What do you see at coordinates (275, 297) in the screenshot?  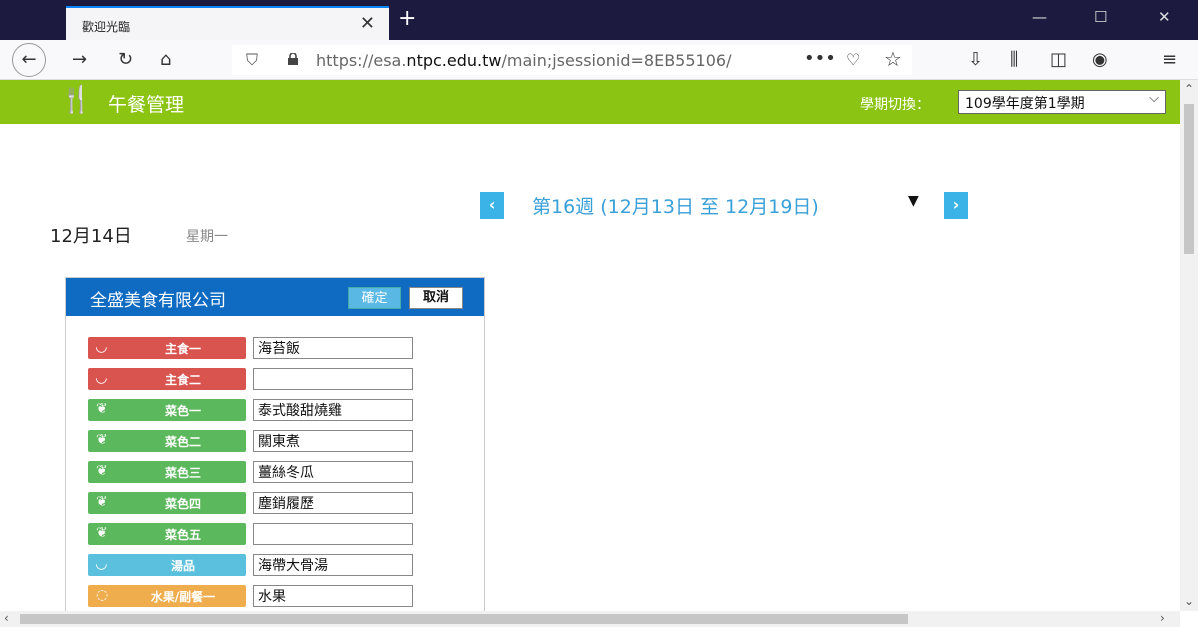 I see `panel-header: 全盛美食有限公司 確定 取消` at bounding box center [275, 297].